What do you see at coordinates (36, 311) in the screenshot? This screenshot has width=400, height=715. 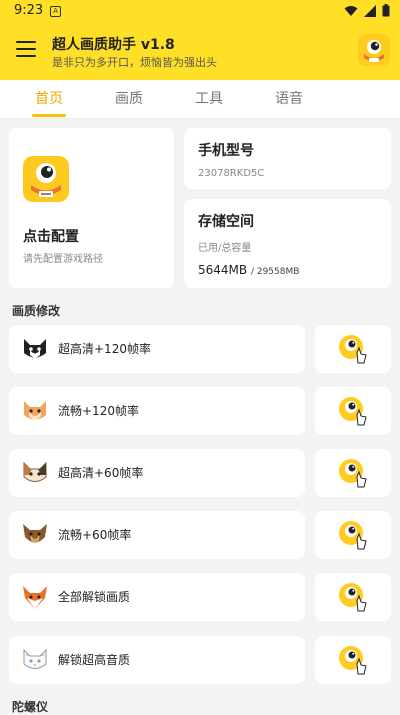 I see `quality-section-title: 画质修改` at bounding box center [36, 311].